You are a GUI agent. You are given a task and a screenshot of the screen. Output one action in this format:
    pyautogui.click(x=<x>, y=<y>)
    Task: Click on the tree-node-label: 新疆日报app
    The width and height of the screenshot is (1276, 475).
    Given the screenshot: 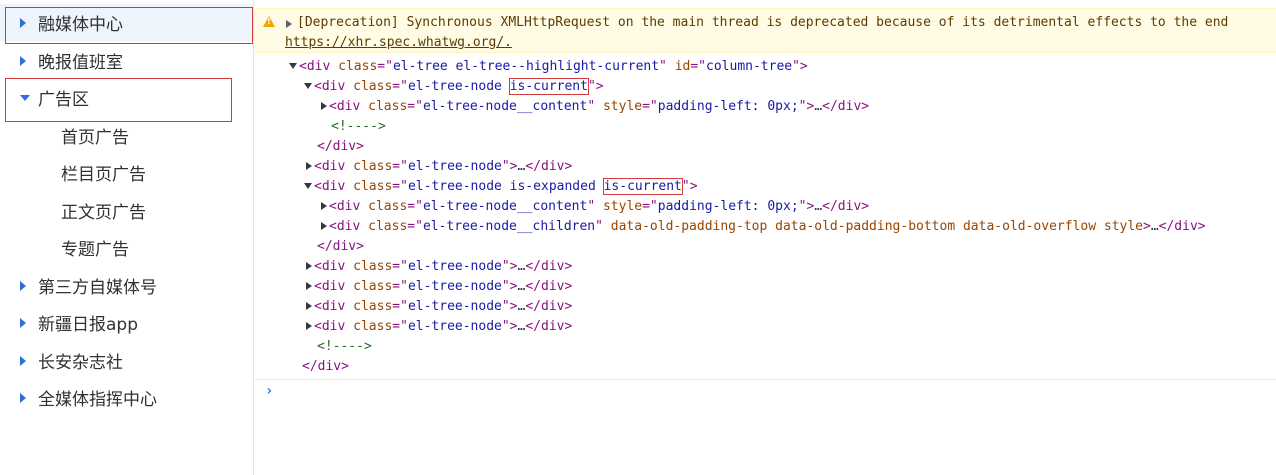 What is the action you would take?
    pyautogui.click(x=88, y=325)
    